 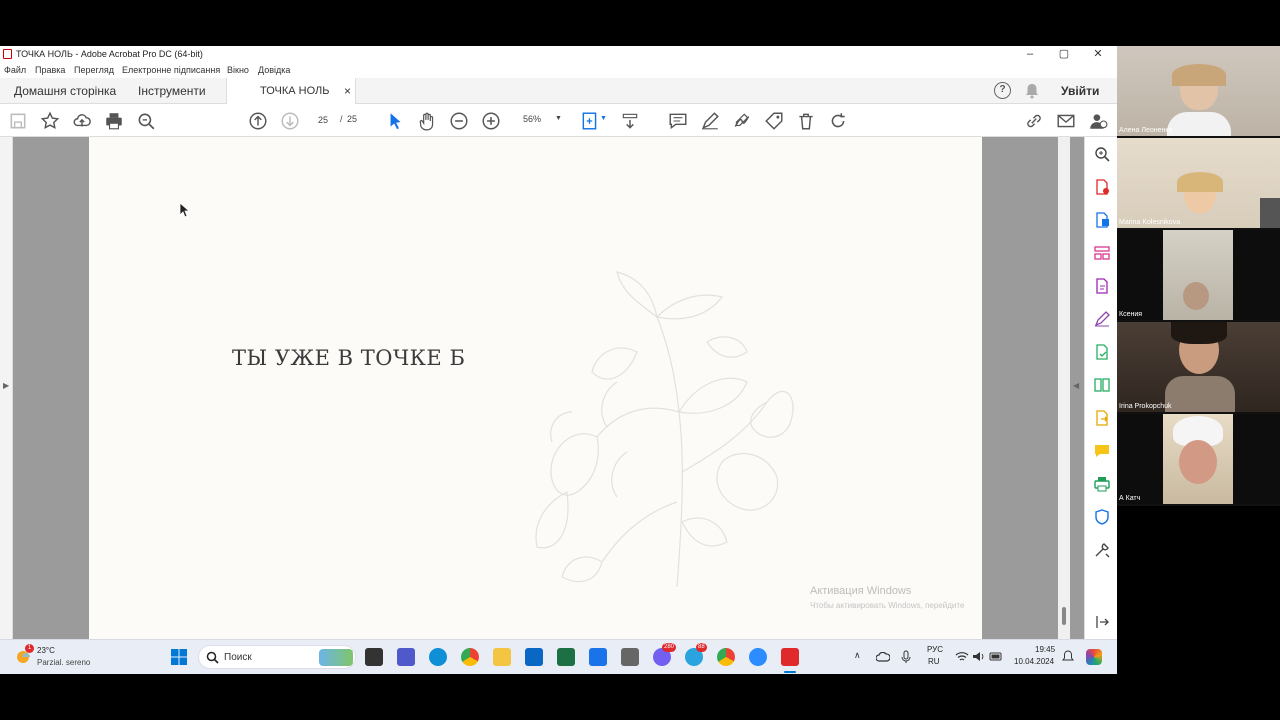 What do you see at coordinates (1002, 90) in the screenshot?
I see `help-icon: ?` at bounding box center [1002, 90].